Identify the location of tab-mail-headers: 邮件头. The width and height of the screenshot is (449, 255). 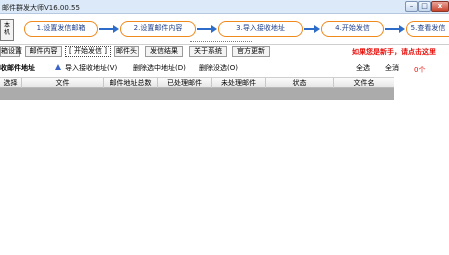
(126, 51).